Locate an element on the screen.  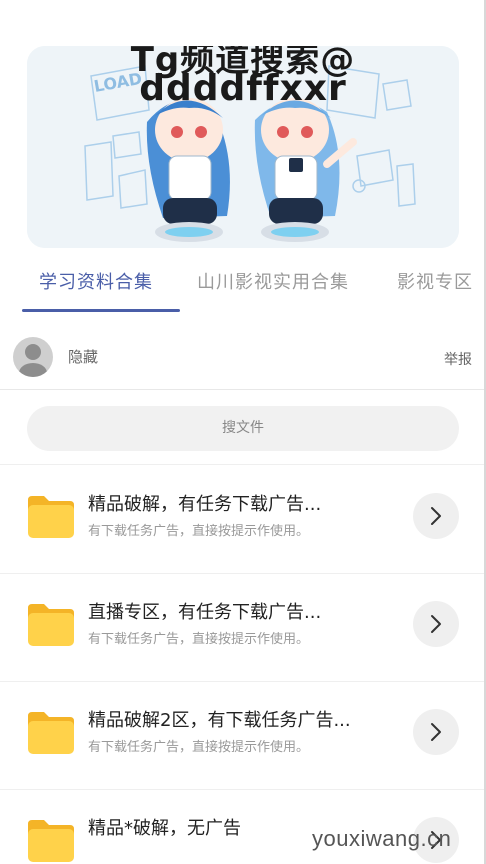
category-tabs: 学习资料合集 山川影视实用合集 影视专区 is located at coordinates (243, 285).